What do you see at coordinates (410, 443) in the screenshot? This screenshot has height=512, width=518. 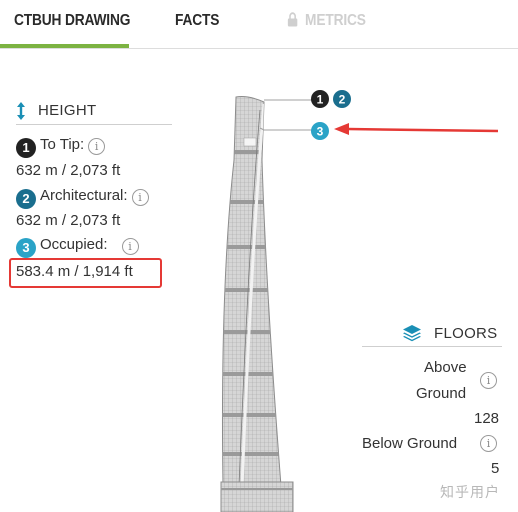 I see `below-ground-label: Below Ground` at bounding box center [410, 443].